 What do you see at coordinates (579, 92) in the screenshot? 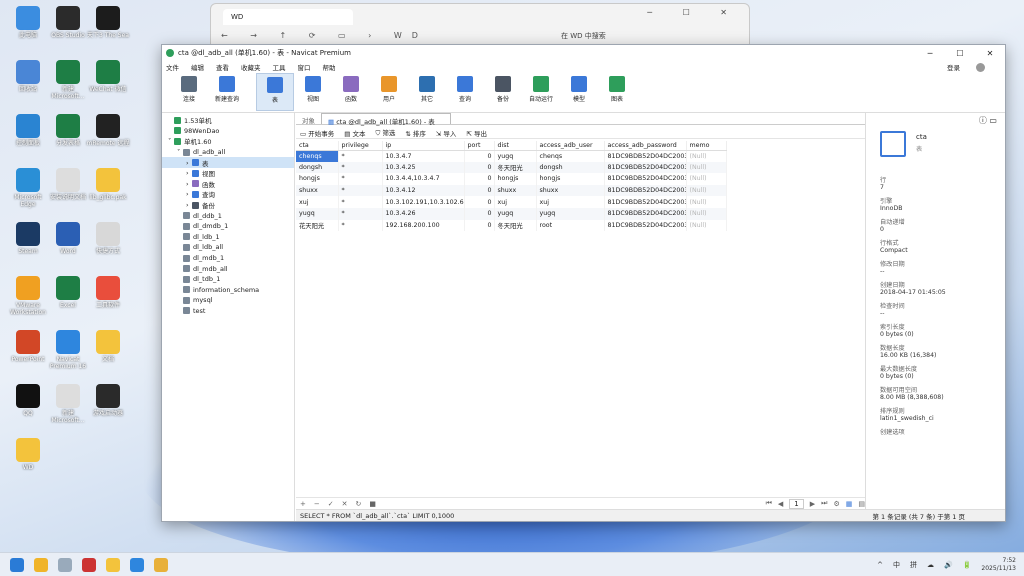
I see `toolbar-button: 模型` at bounding box center [579, 92].